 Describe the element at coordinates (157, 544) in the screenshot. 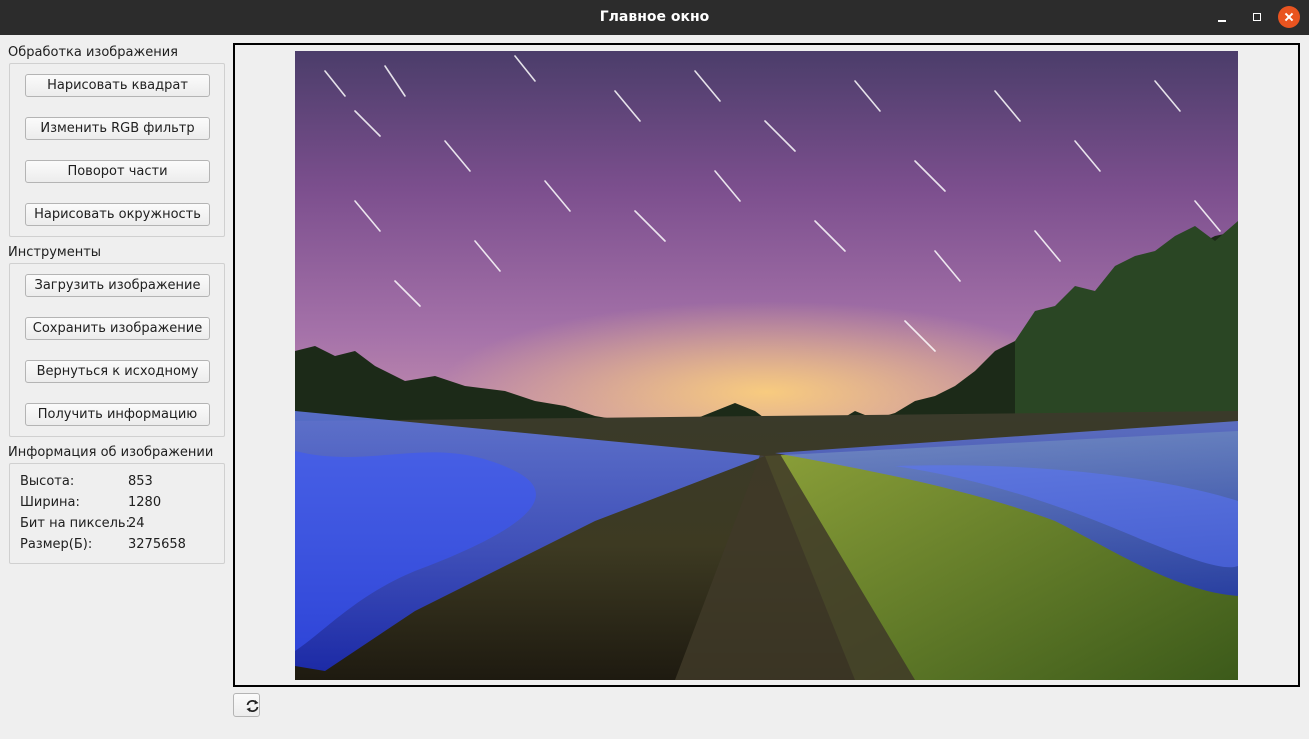

I see `info-value: 3275658` at that location.